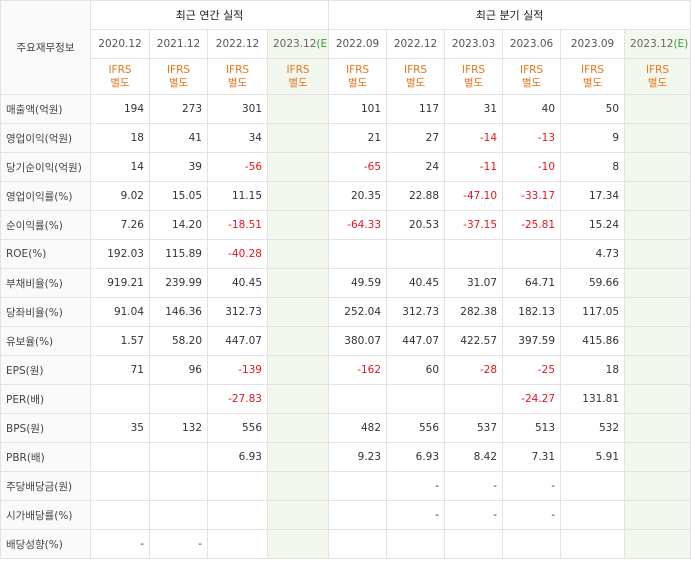 This screenshot has width=691, height=563. What do you see at coordinates (45, 312) in the screenshot?
I see `row-label: 당좌비율(%)` at bounding box center [45, 312].